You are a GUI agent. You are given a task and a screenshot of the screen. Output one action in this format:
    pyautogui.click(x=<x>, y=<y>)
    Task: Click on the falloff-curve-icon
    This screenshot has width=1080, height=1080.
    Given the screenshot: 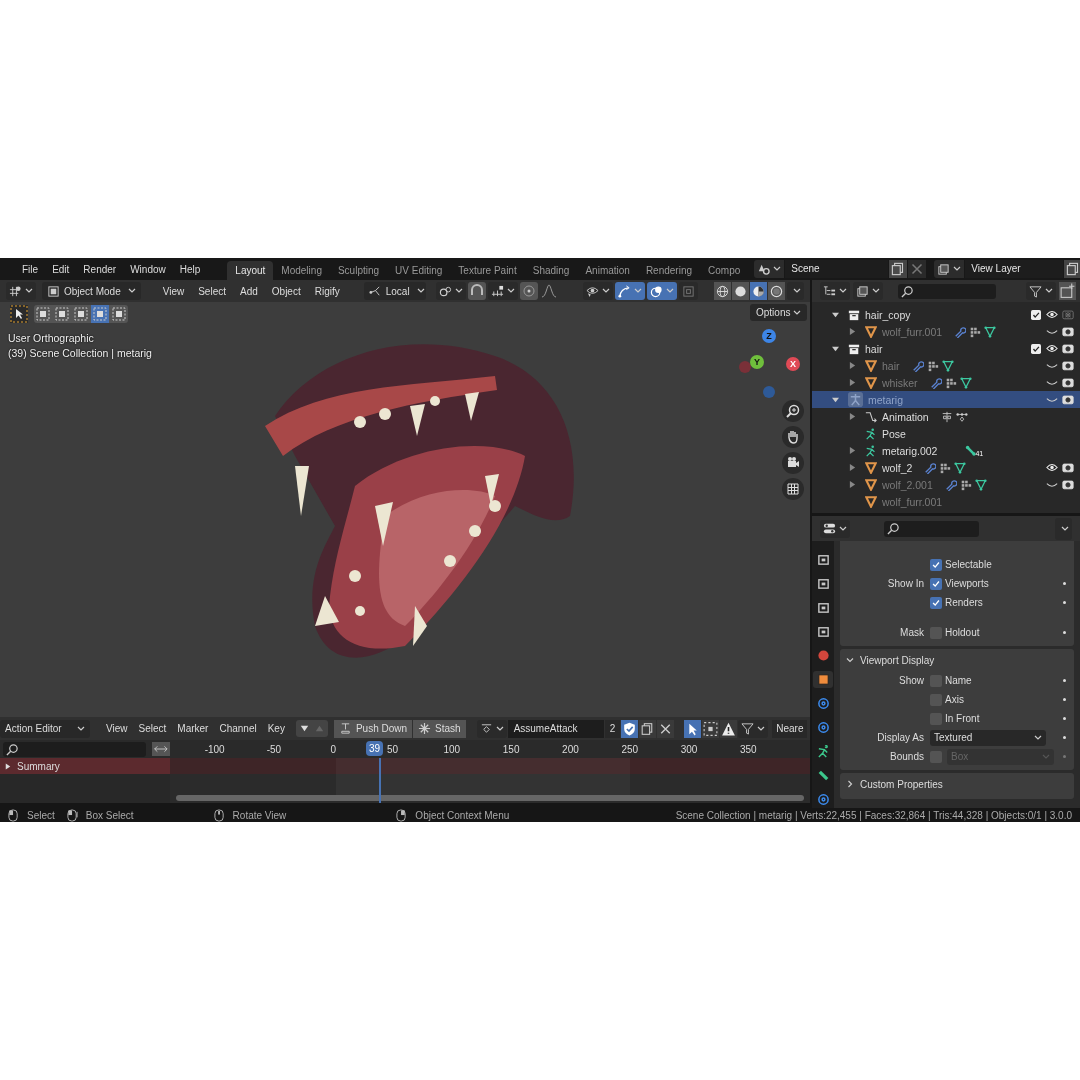 What is the action you would take?
    pyautogui.click(x=548, y=291)
    